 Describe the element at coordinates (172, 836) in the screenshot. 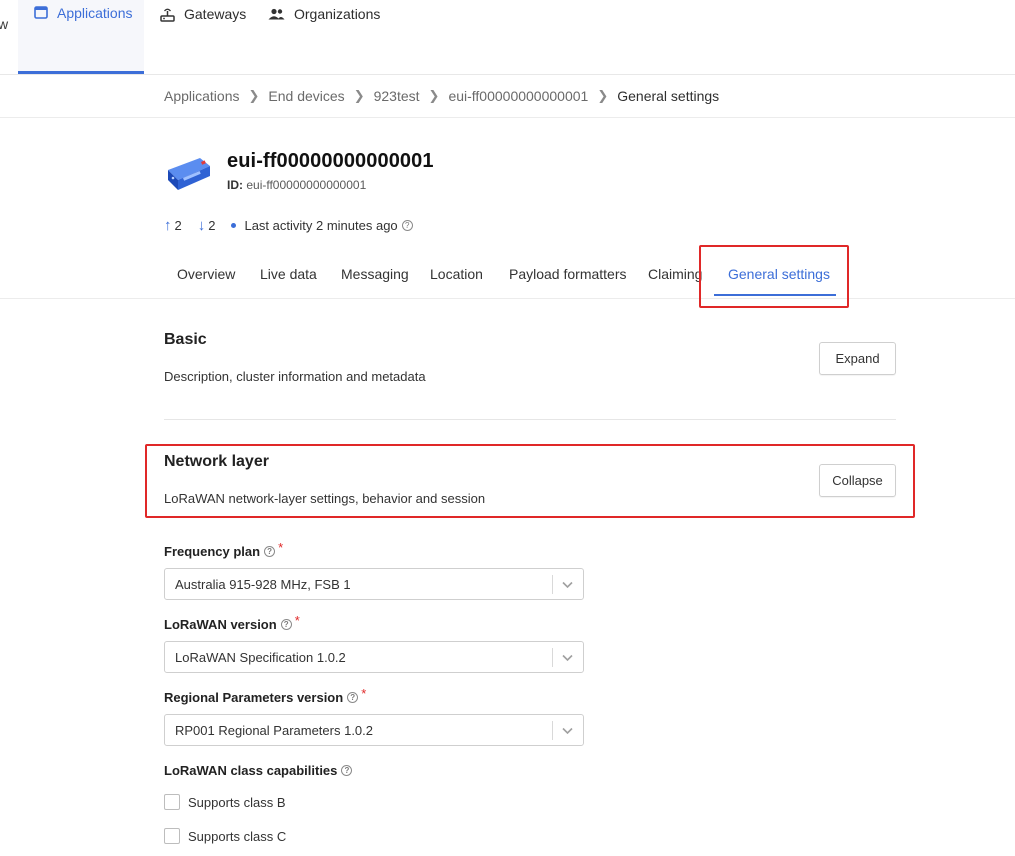

I see `class-c-checkbox` at that location.